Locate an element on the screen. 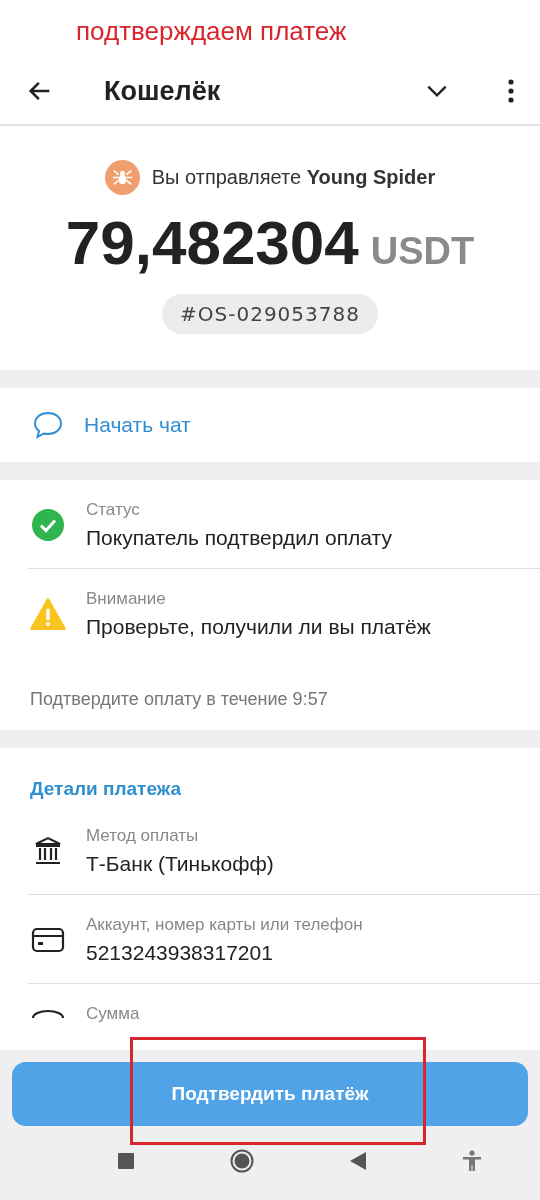 The height and width of the screenshot is (1200, 540). timer-note: Подтвердите оплату в течение 9:57 is located at coordinates (179, 699).